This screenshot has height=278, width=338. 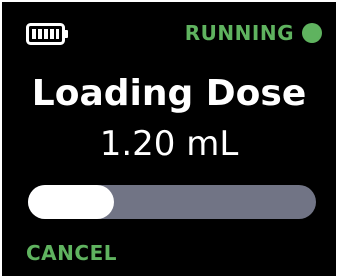 I want to click on status-dot-icon, so click(x=312, y=33).